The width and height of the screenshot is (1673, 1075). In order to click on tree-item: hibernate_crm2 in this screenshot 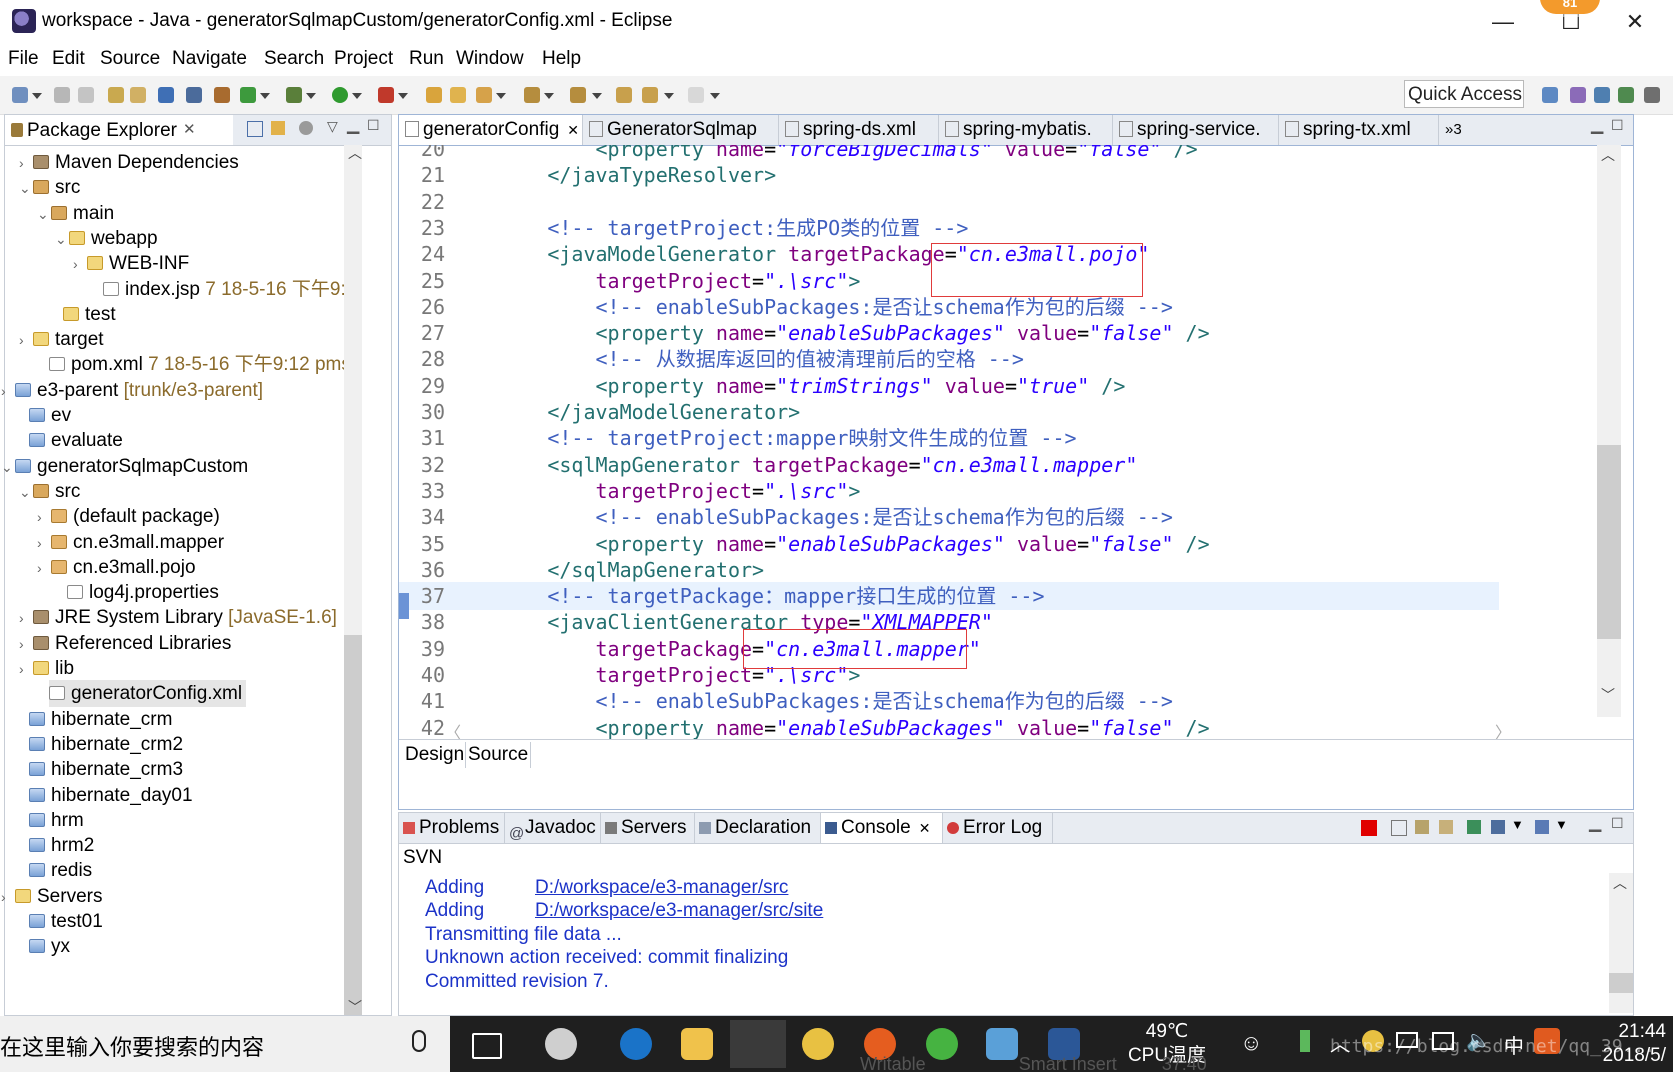, I will do `click(106, 744)`.